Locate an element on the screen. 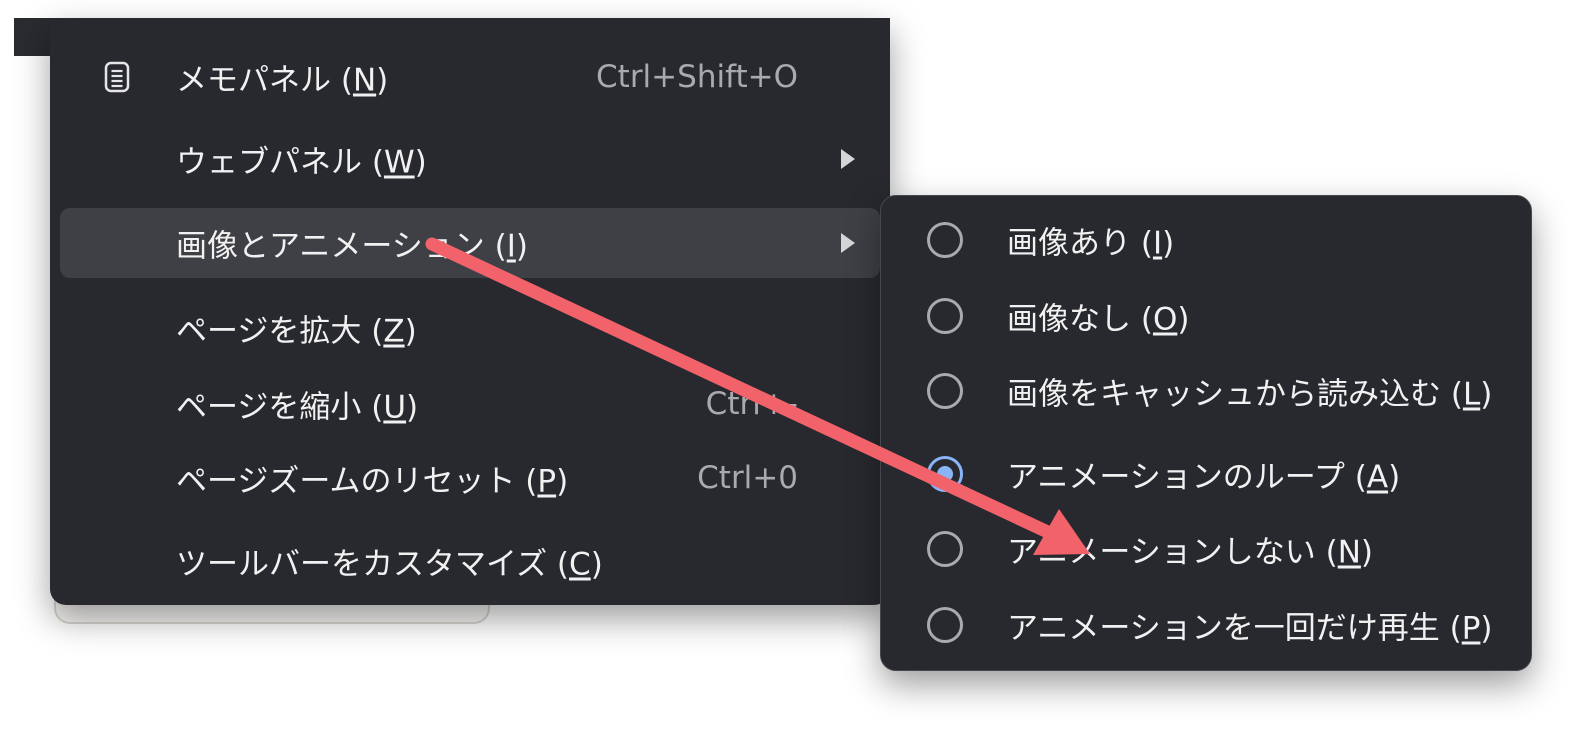  submenu-item-label: 画像あり (I) is located at coordinates (1091, 243).